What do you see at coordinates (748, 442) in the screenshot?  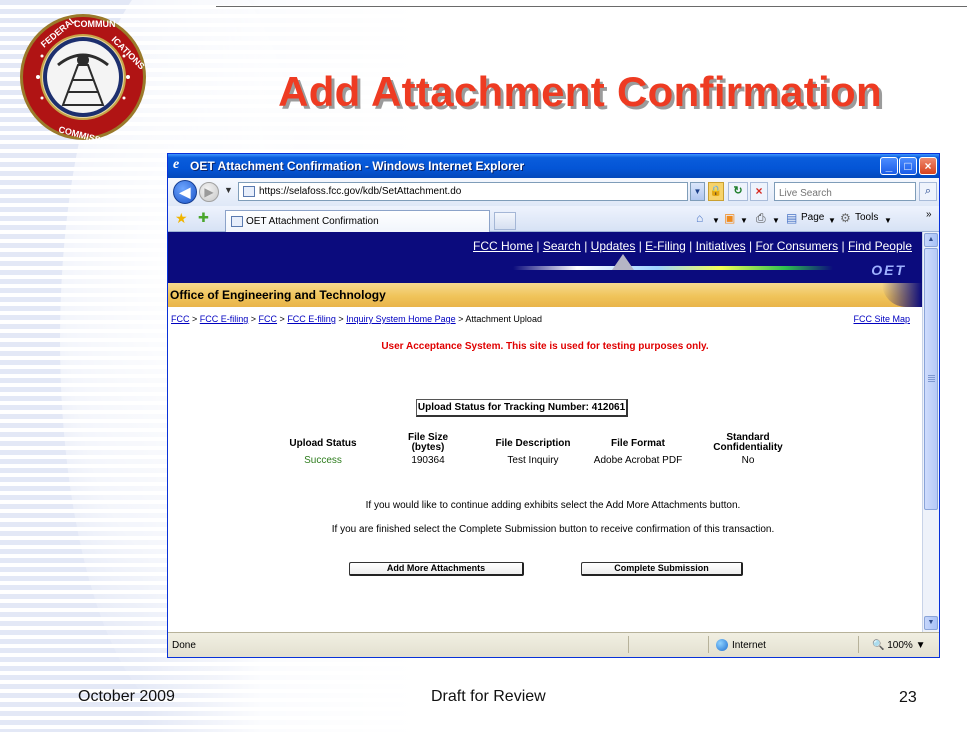 I see `header-standard-confidentiality: Standard Confidentiality` at bounding box center [748, 442].